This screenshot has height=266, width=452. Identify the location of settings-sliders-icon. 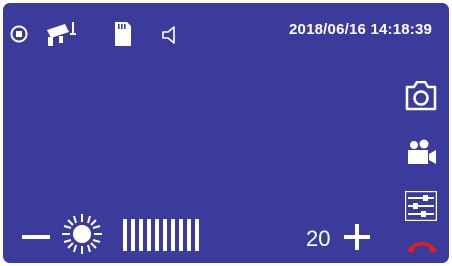
(421, 206).